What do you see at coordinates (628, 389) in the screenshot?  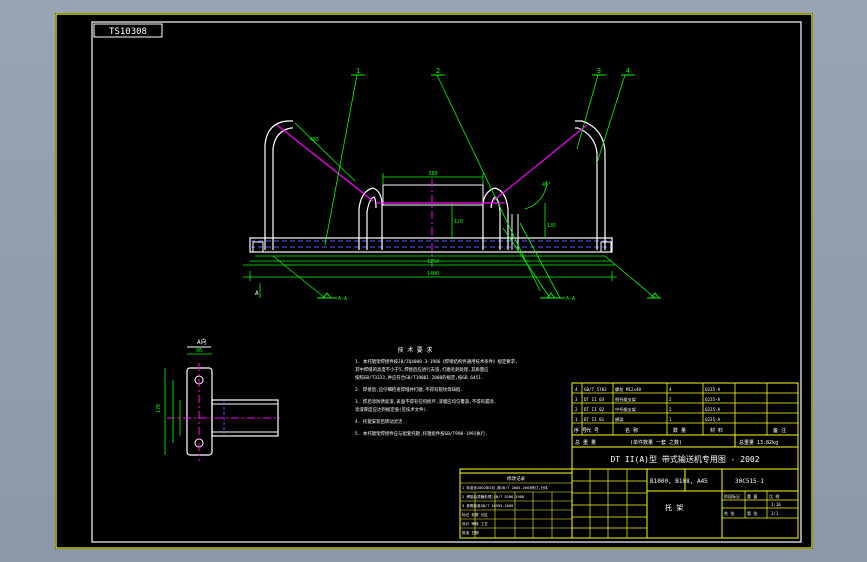 I see `svg-text: 螺栓 M12×40` at bounding box center [628, 389].